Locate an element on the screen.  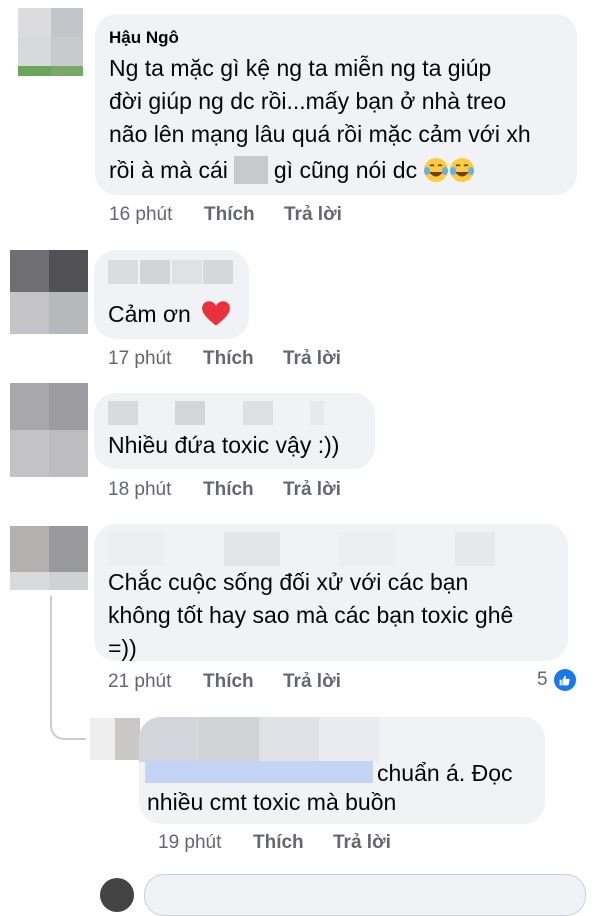
comment-text-line: =)) is located at coordinates (122, 648).